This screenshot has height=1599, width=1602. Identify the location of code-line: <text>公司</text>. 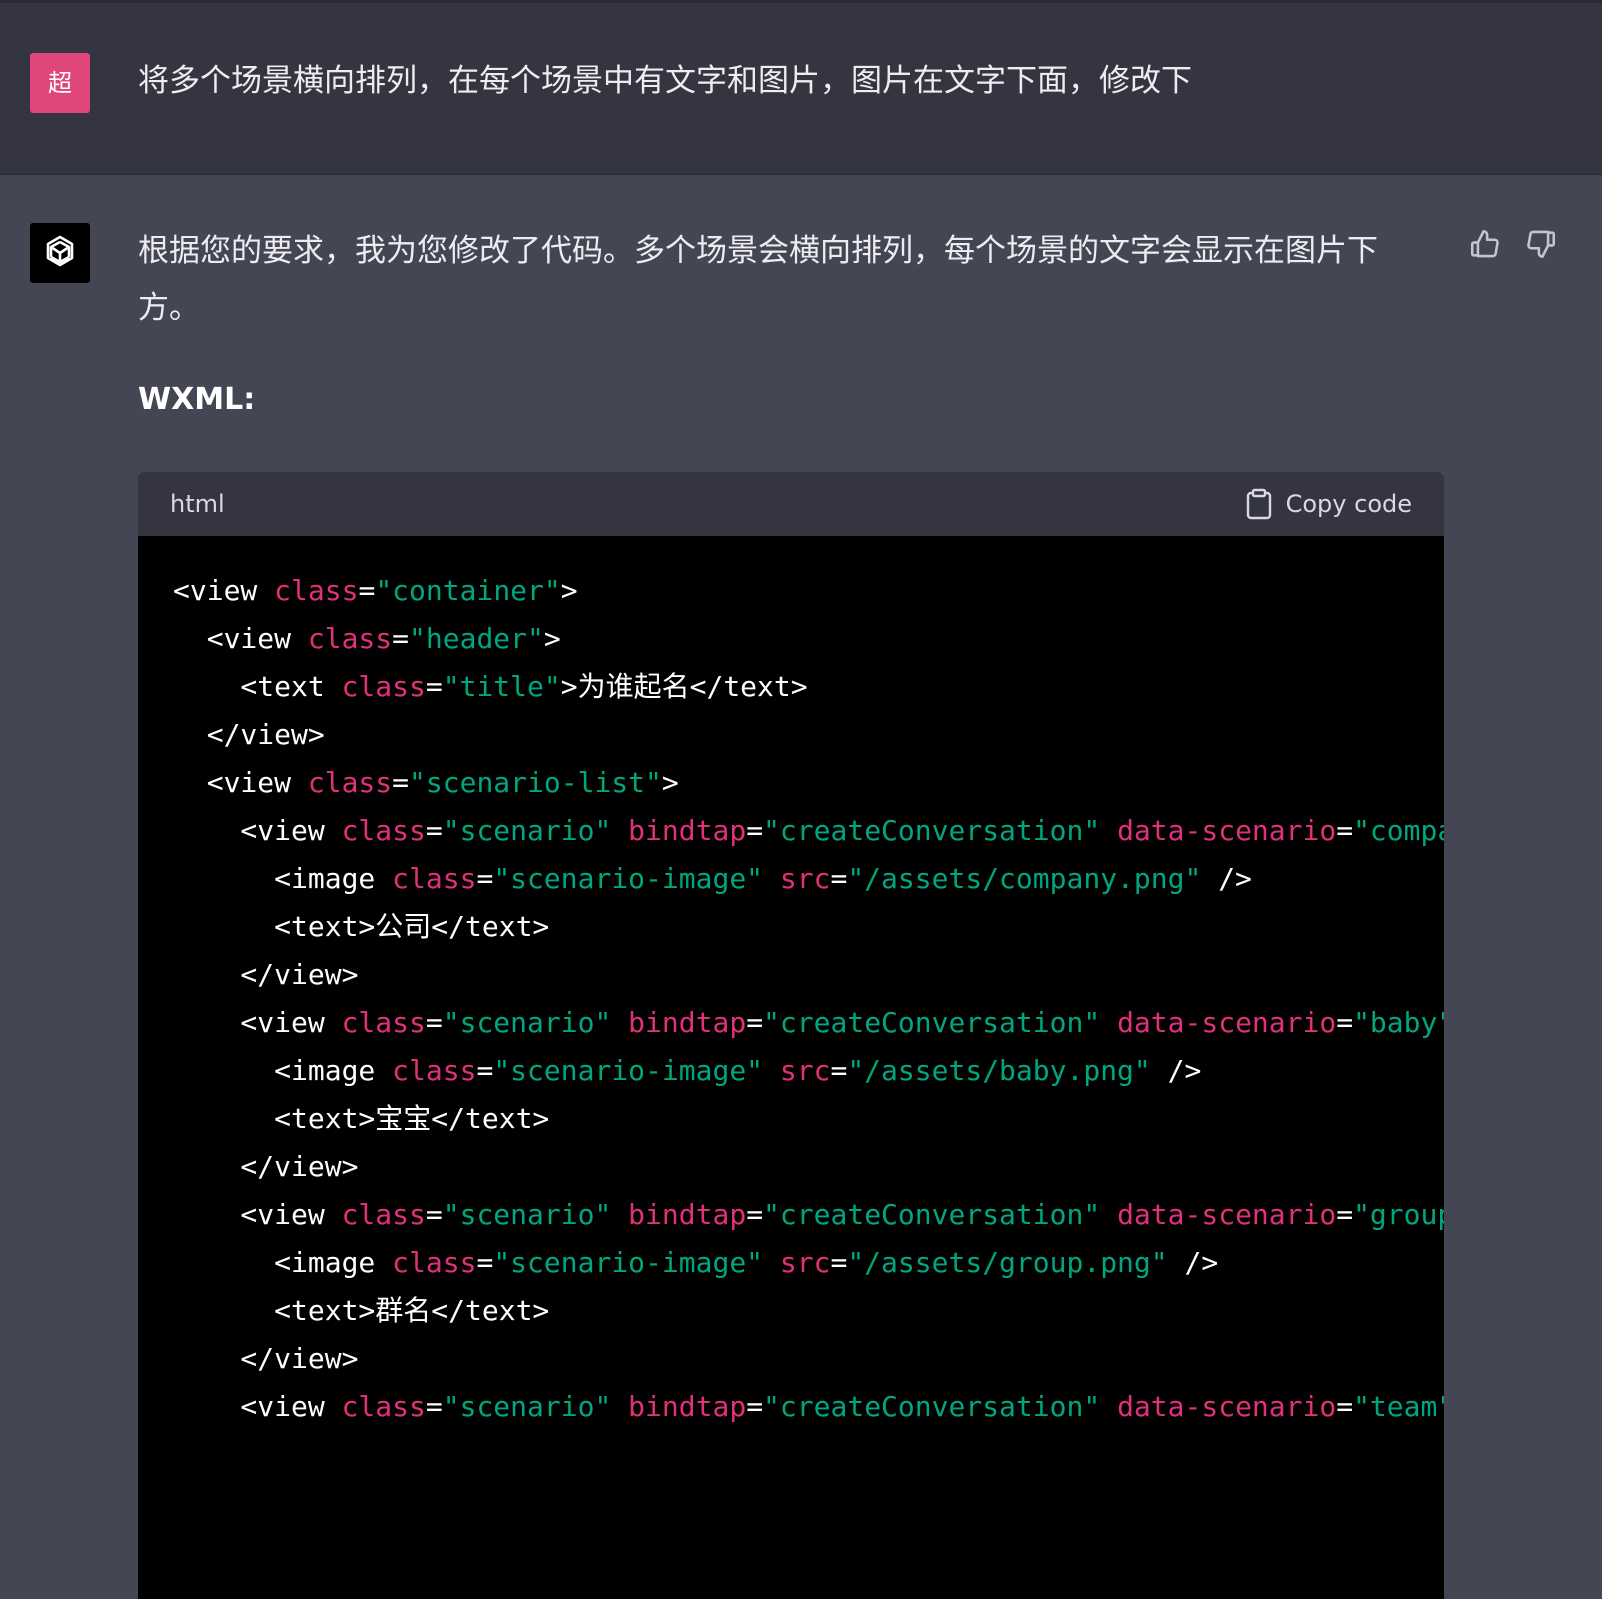
(808, 927).